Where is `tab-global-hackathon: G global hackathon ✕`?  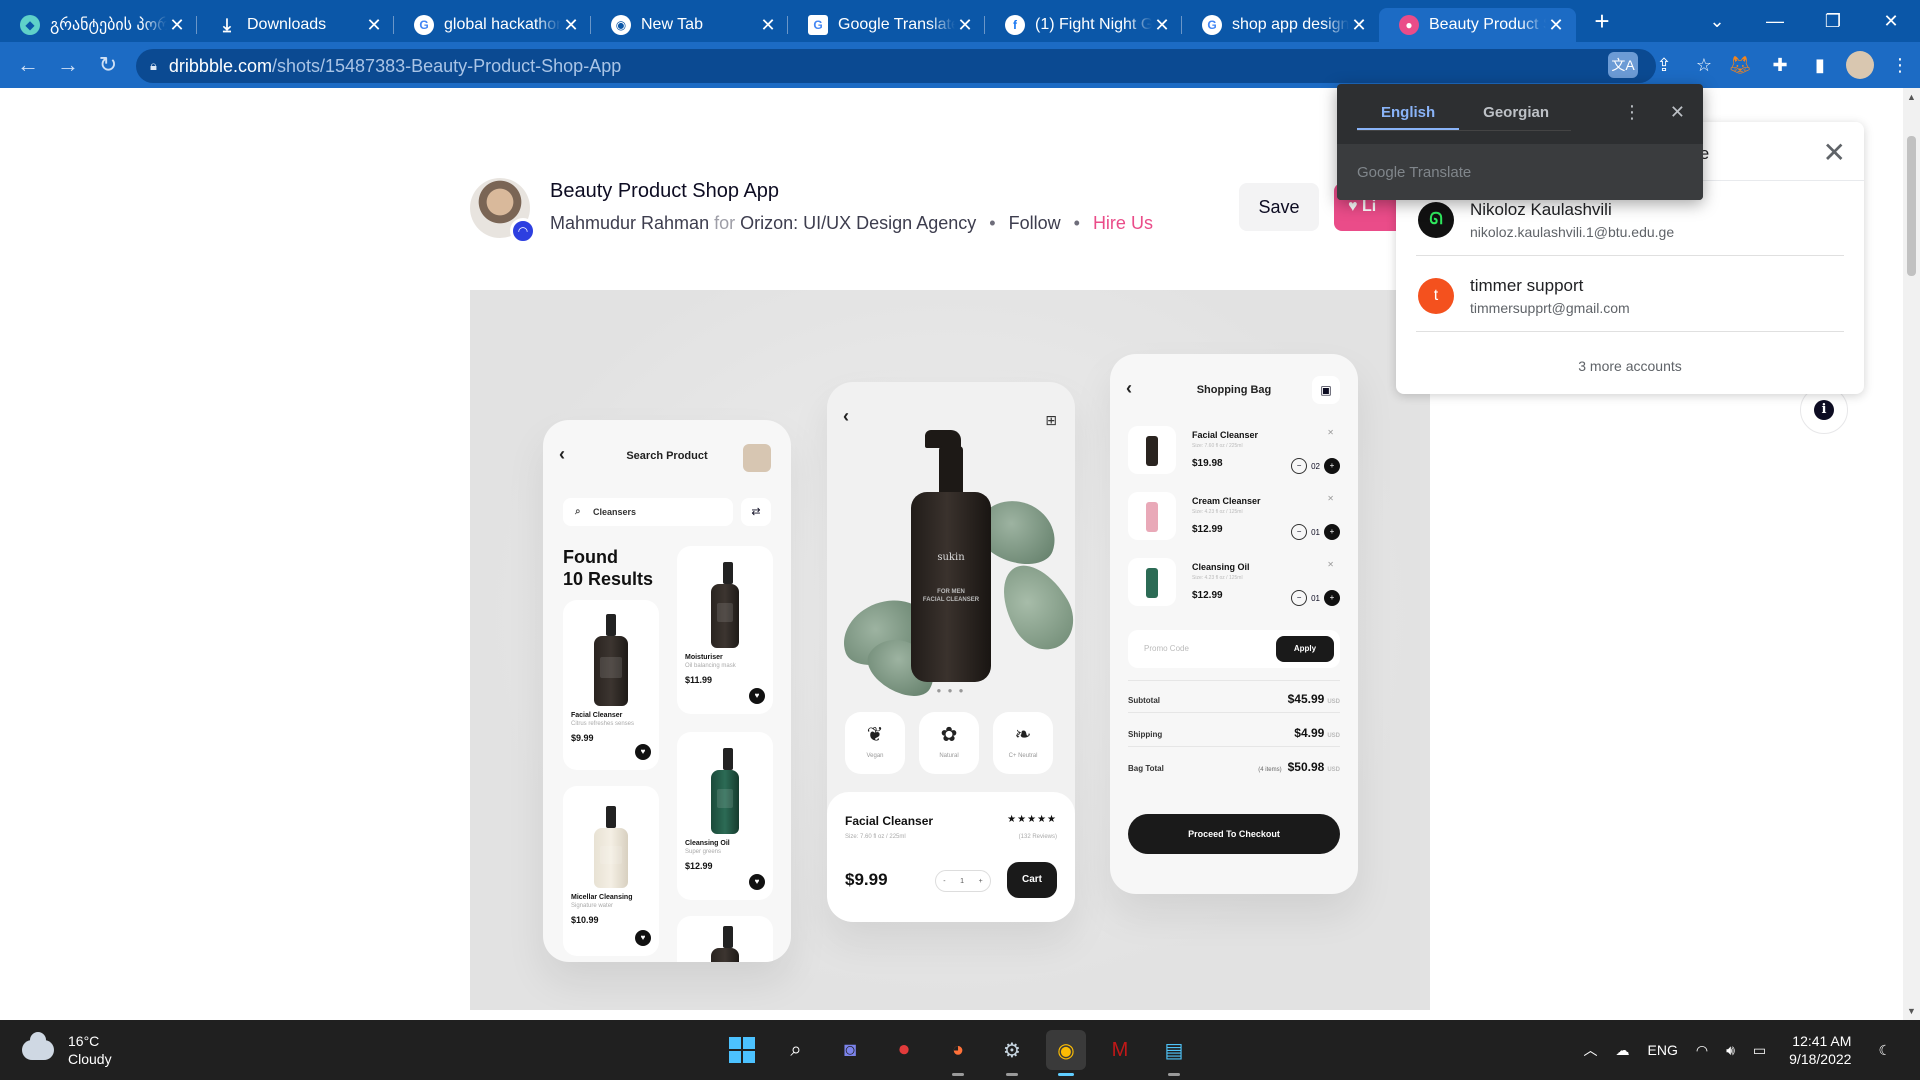
tab-global-hackathon: G global hackathon ✕ is located at coordinates (492, 25).